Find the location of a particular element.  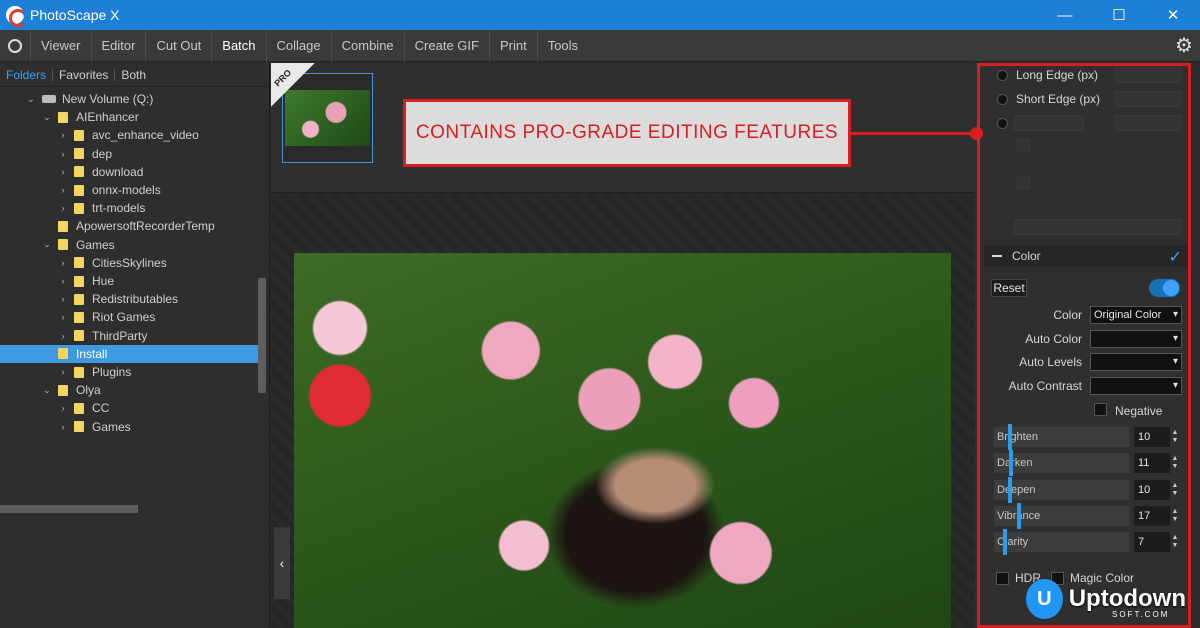

tree-item: › Hue is located at coordinates (129, 281).